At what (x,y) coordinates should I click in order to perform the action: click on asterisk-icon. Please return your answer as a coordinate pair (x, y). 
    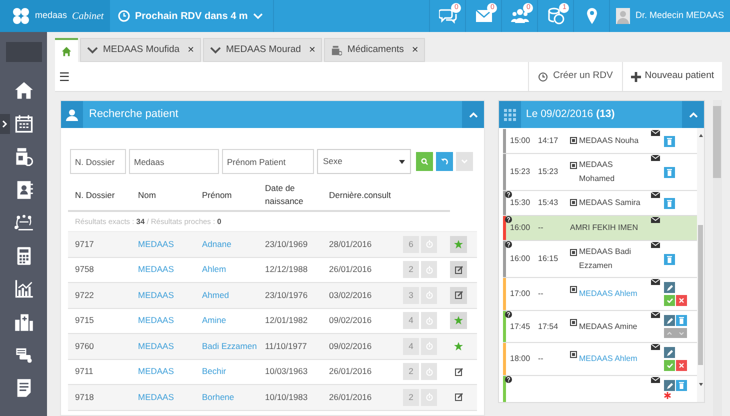
    Looking at the image, I should click on (667, 395).